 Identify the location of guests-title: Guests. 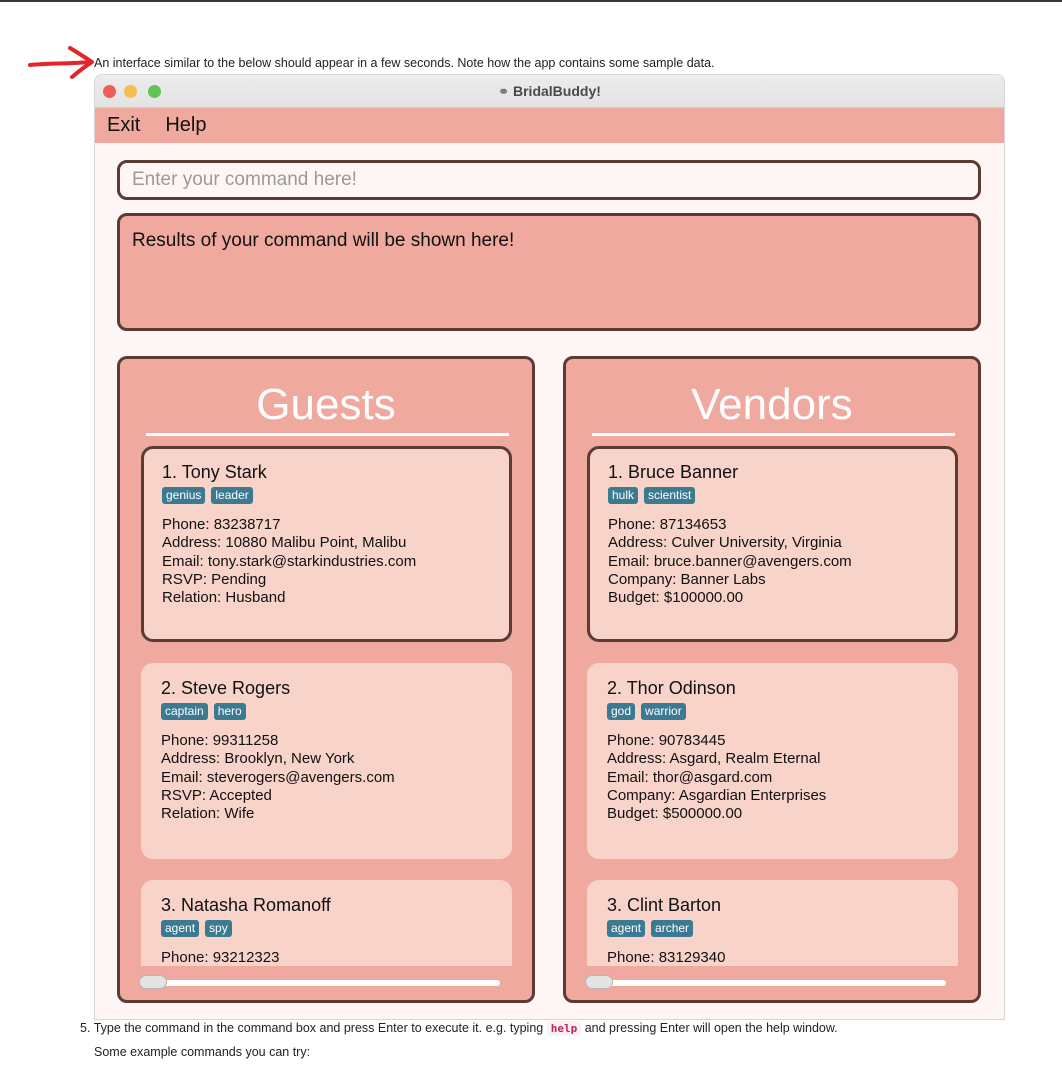
(326, 404).